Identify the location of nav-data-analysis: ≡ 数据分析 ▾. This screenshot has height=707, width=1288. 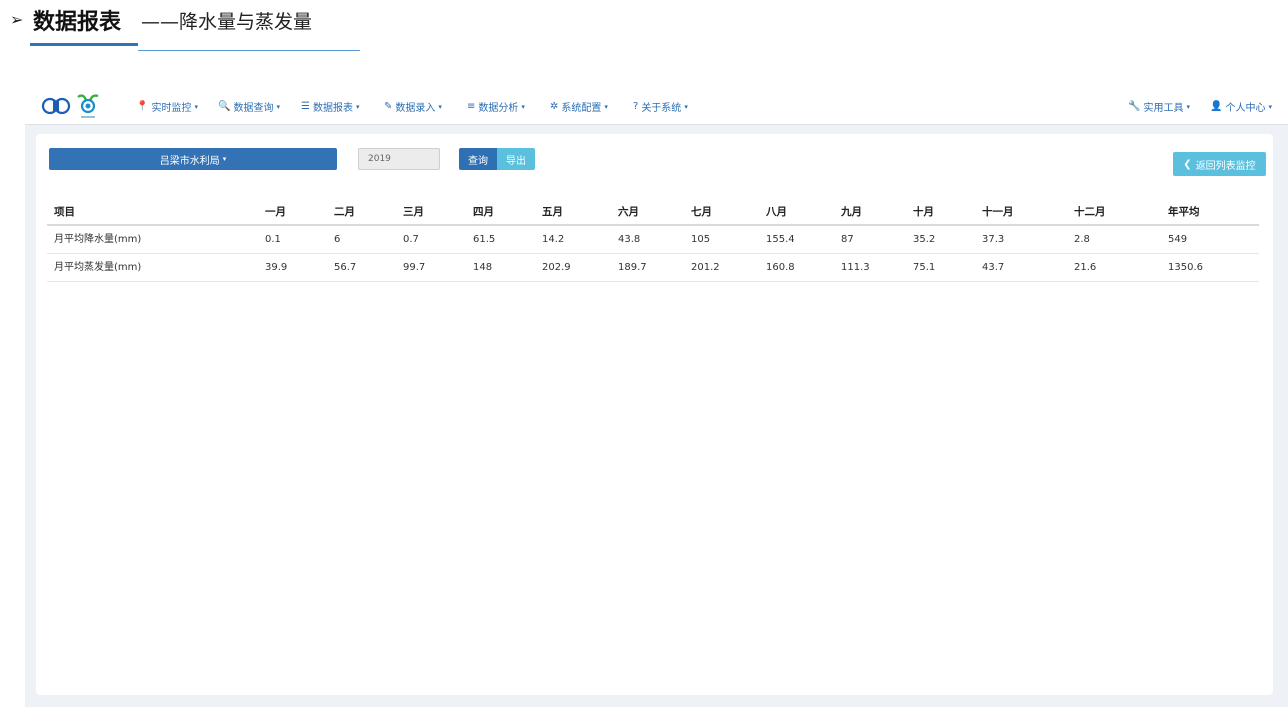
(496, 106).